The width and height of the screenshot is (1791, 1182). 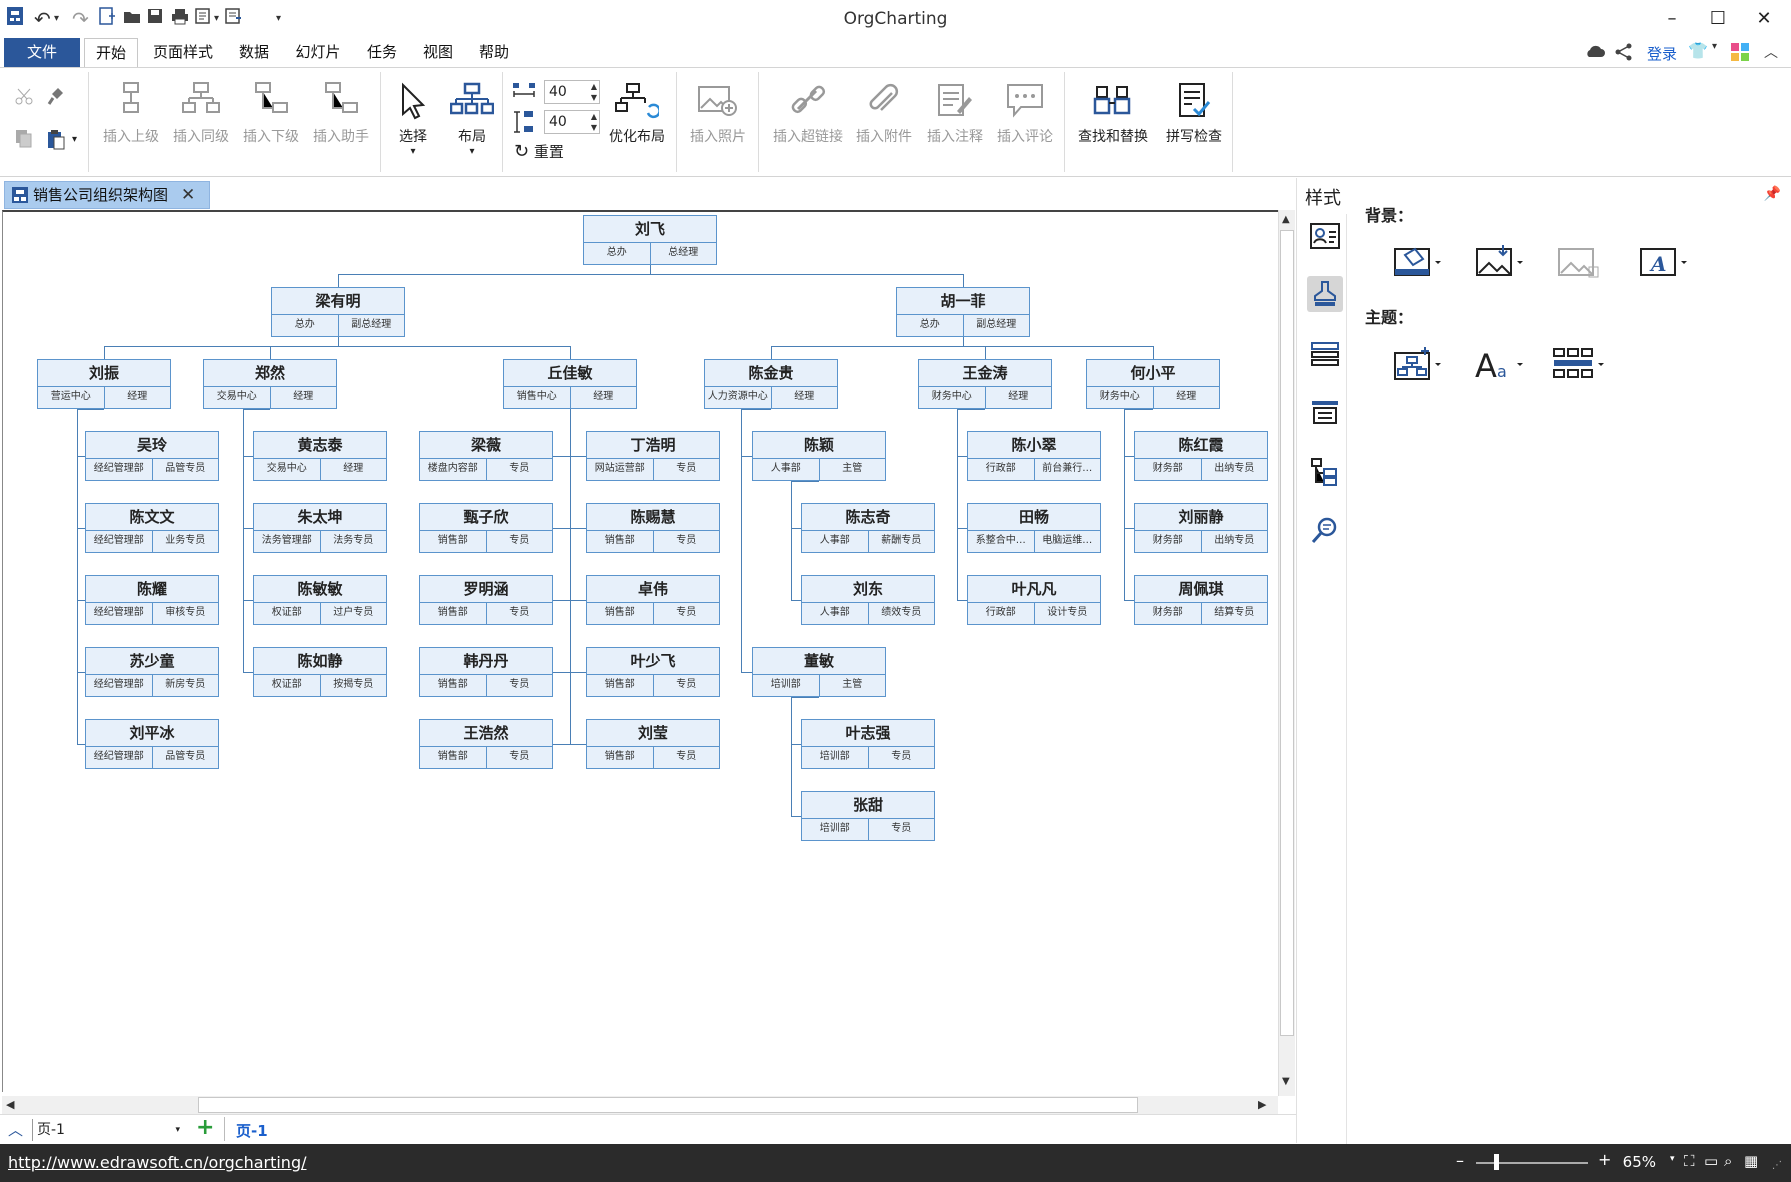 What do you see at coordinates (486, 672) in the screenshot?
I see `org-node: 韩丹丹 销售部 专员` at bounding box center [486, 672].